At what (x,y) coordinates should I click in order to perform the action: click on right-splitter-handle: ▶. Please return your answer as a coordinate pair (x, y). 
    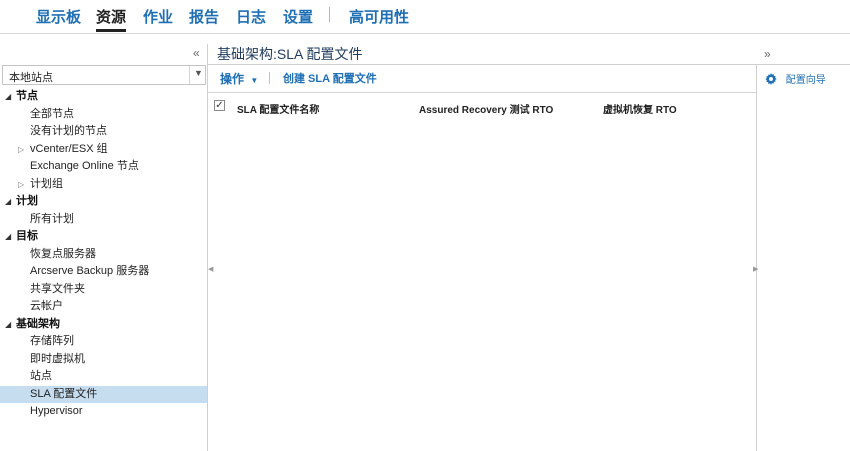
    Looking at the image, I should click on (755, 269).